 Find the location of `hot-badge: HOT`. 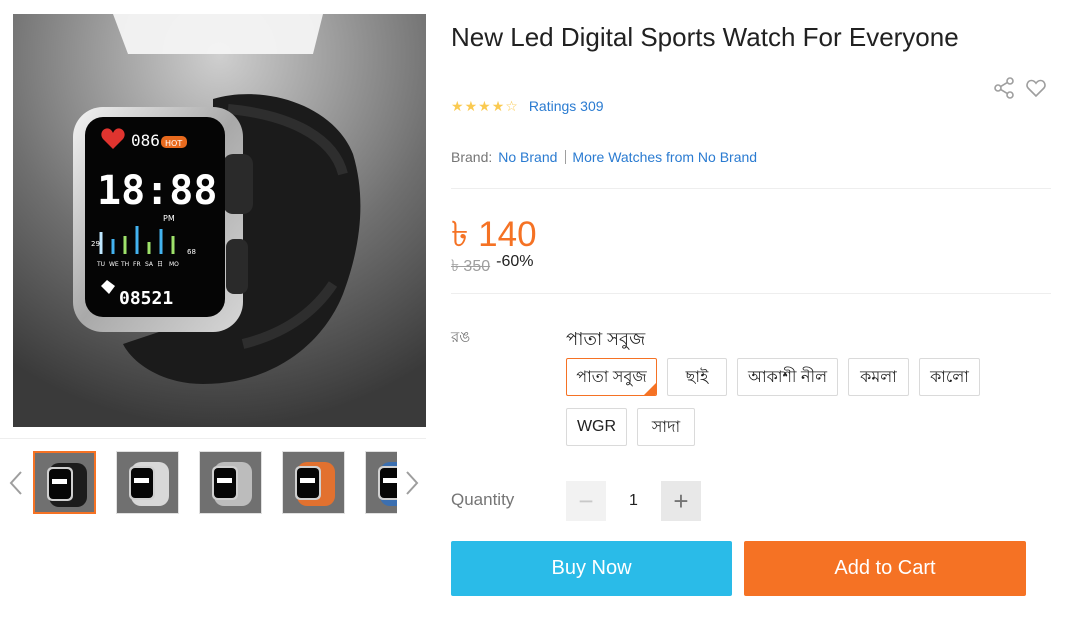

hot-badge: HOT is located at coordinates (173, 143).